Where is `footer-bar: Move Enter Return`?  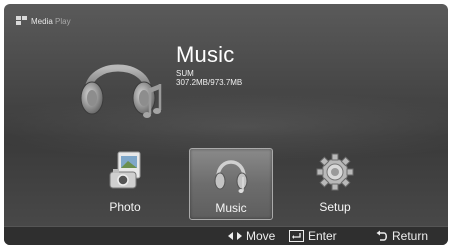 footer-bar: Move Enter Return is located at coordinates (226, 235).